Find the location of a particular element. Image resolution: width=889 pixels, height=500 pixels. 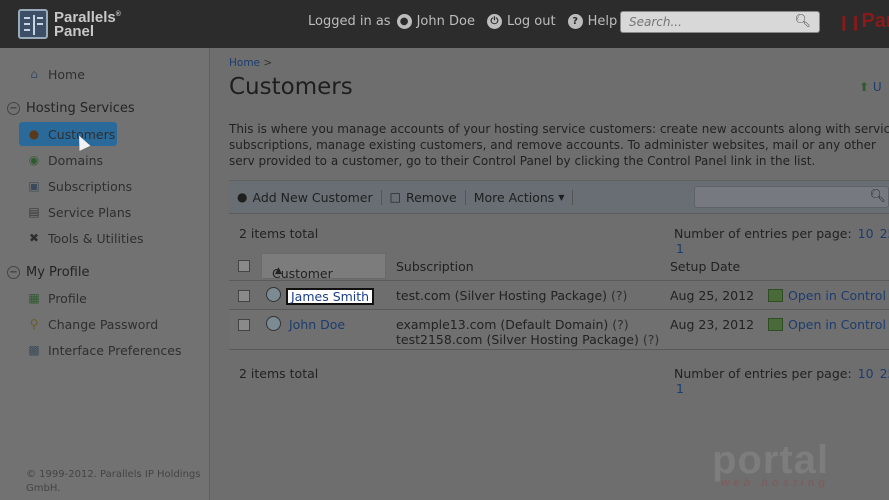

upload-link: ⬆ U is located at coordinates (870, 87).